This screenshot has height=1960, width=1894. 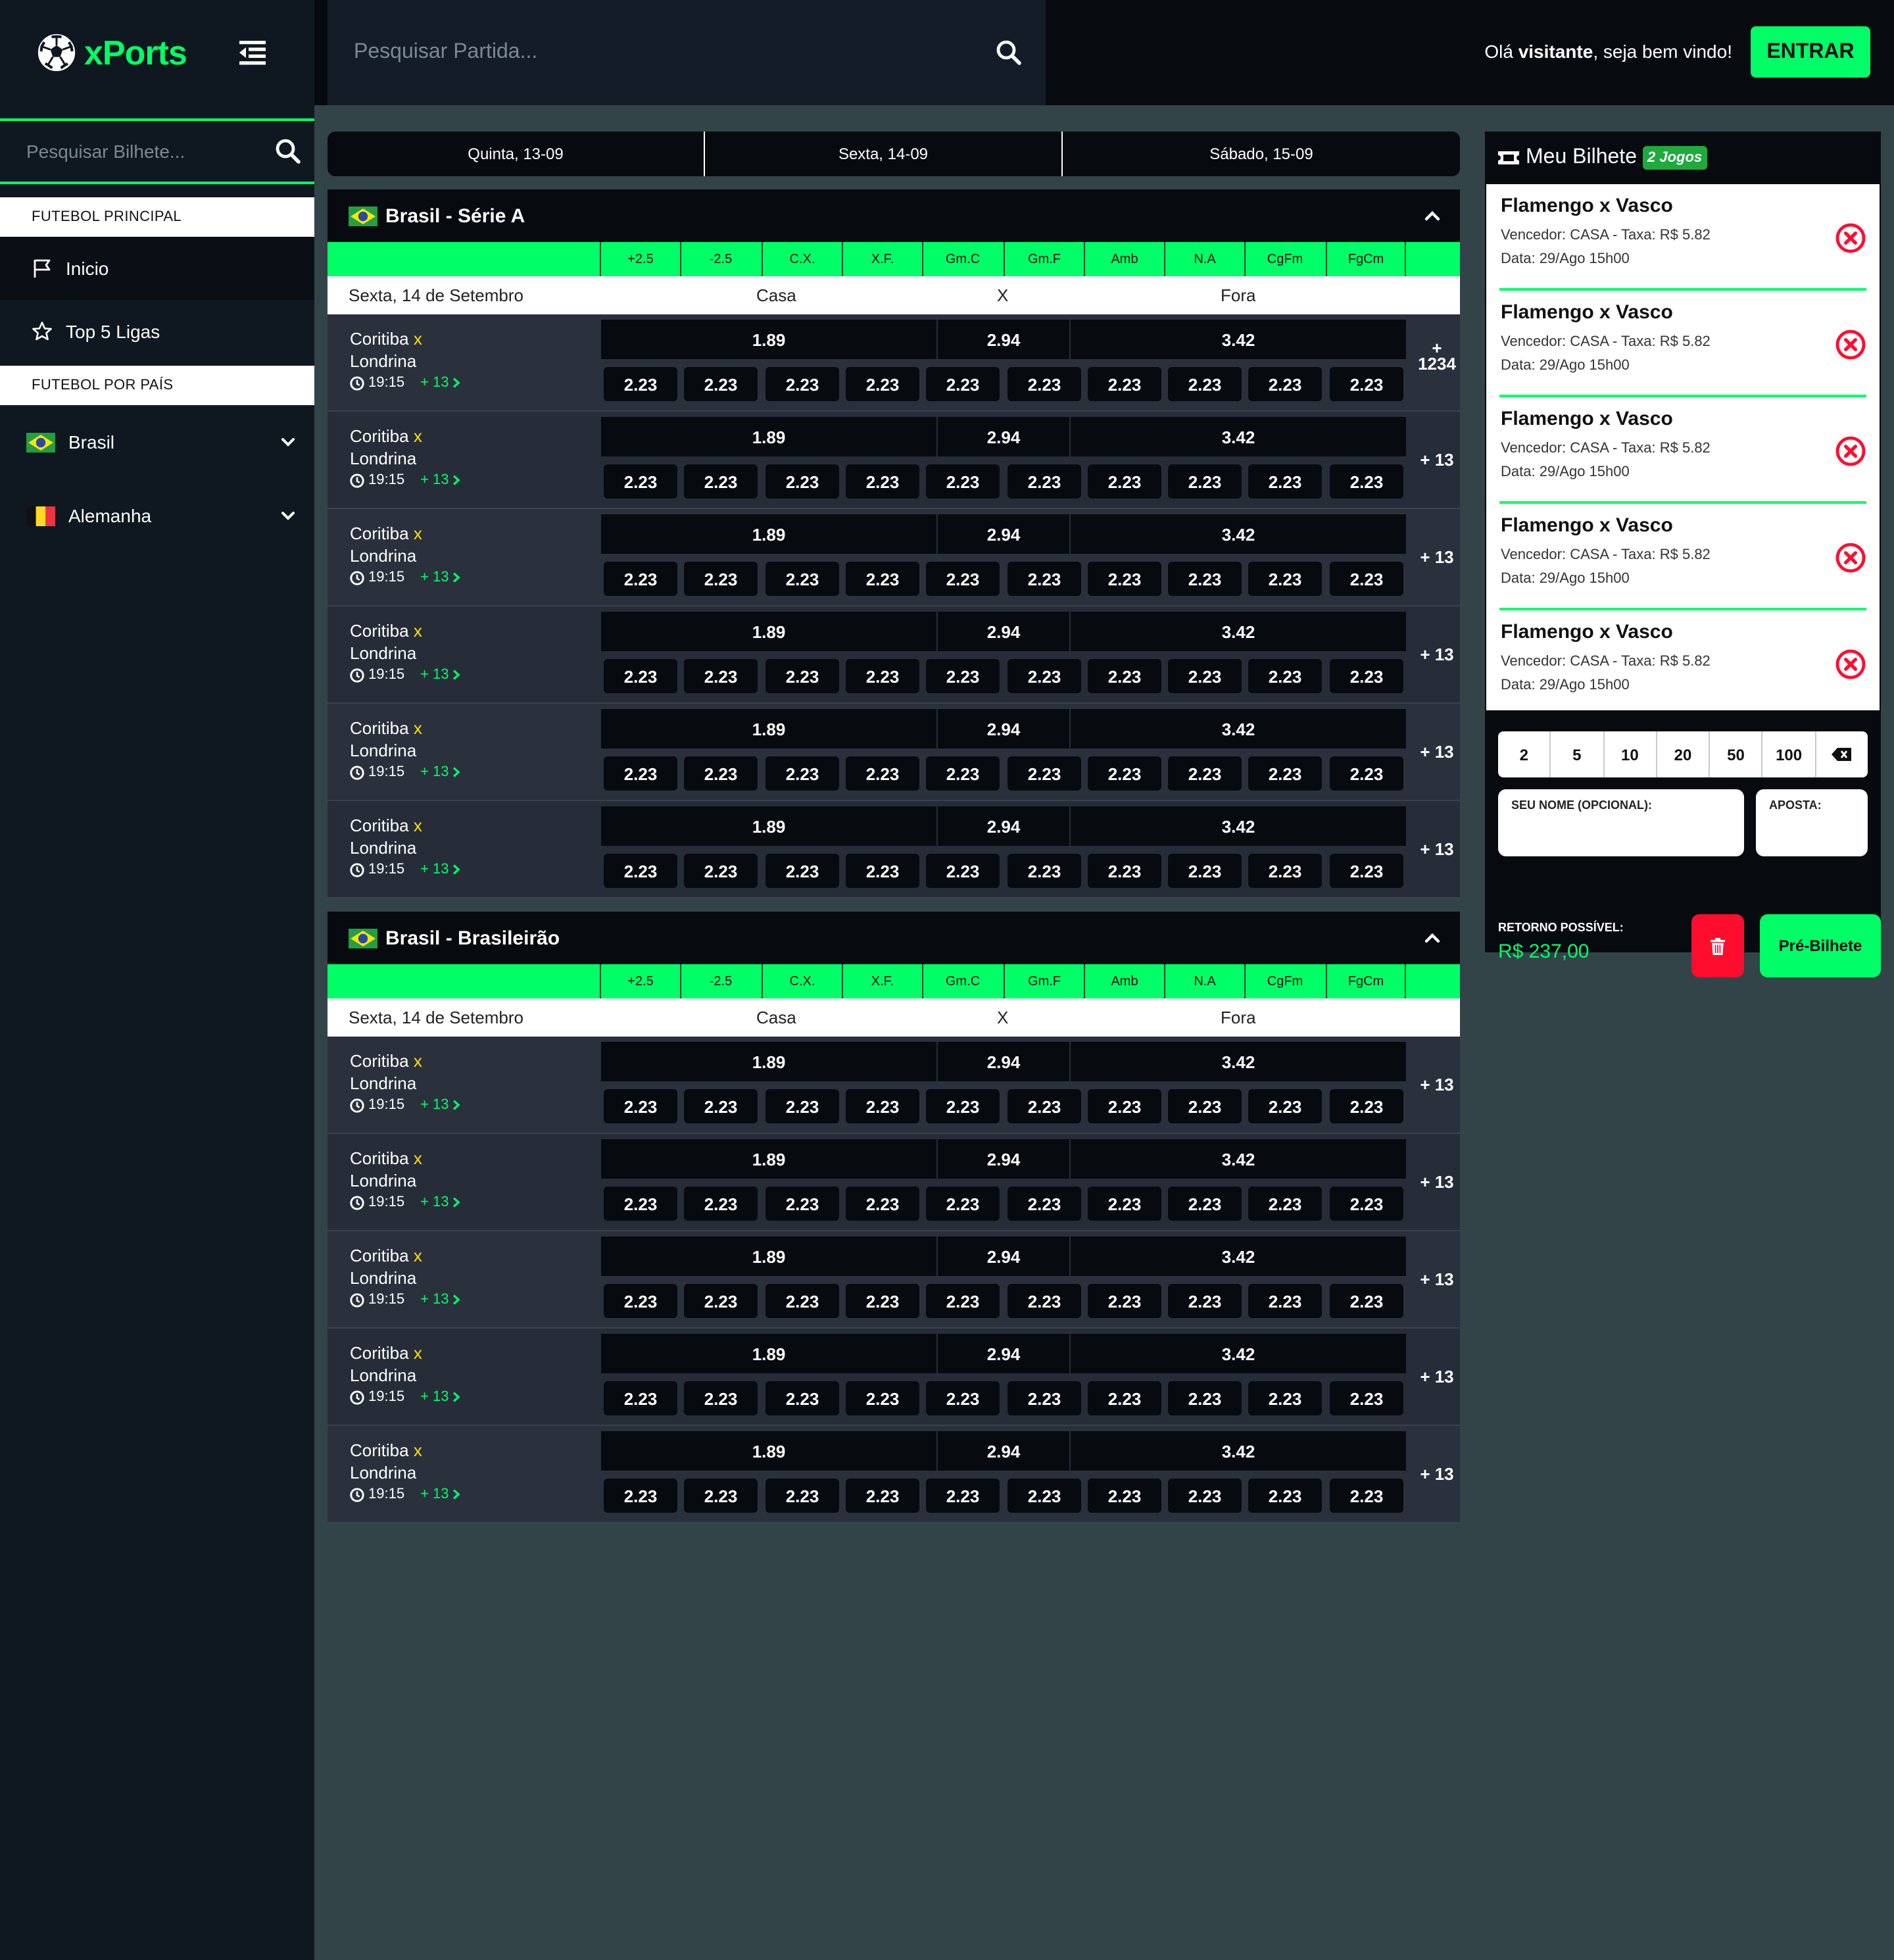 I want to click on search-icon, so click(x=1009, y=52).